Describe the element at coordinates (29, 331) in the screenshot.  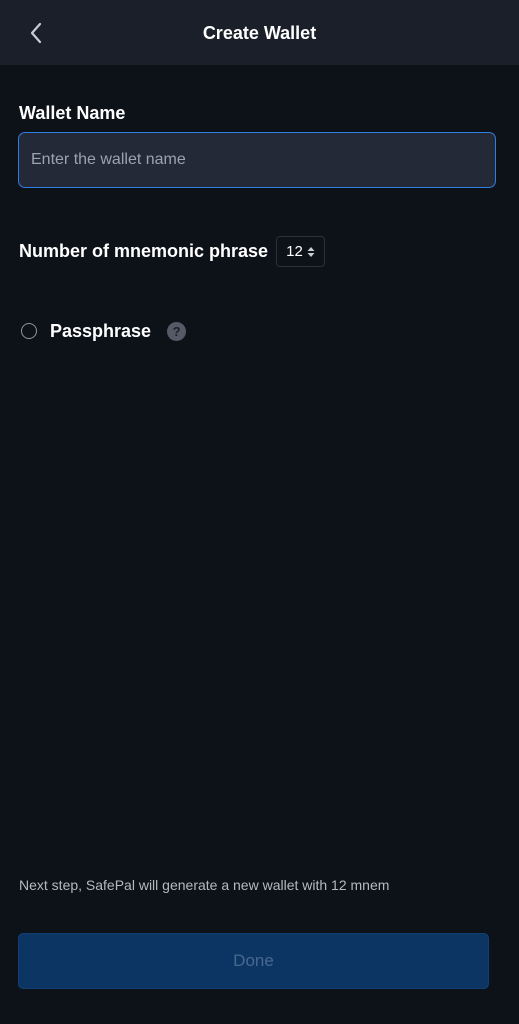
I see `passphrase-radio` at that location.